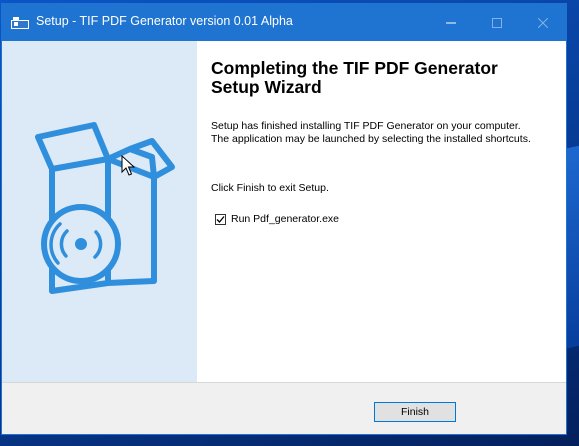  I want to click on installer-icon, so click(20, 23).